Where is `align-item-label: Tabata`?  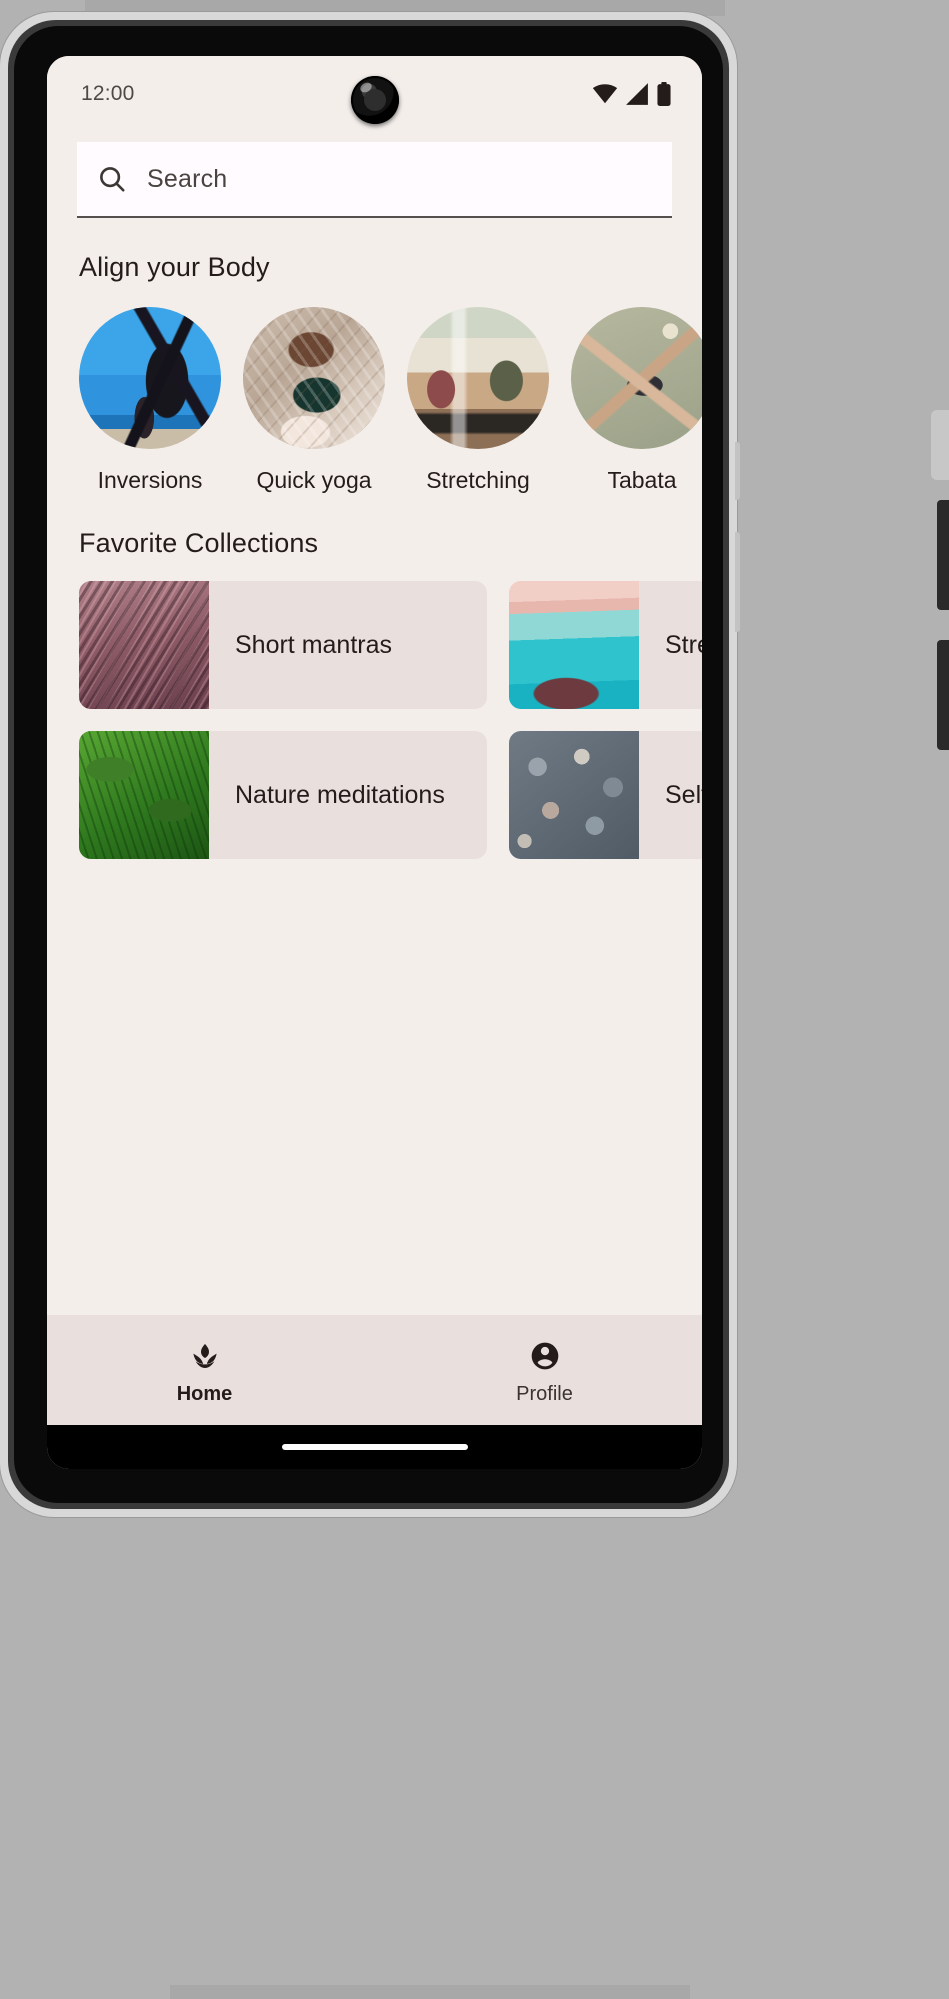 align-item-label: Tabata is located at coordinates (642, 480).